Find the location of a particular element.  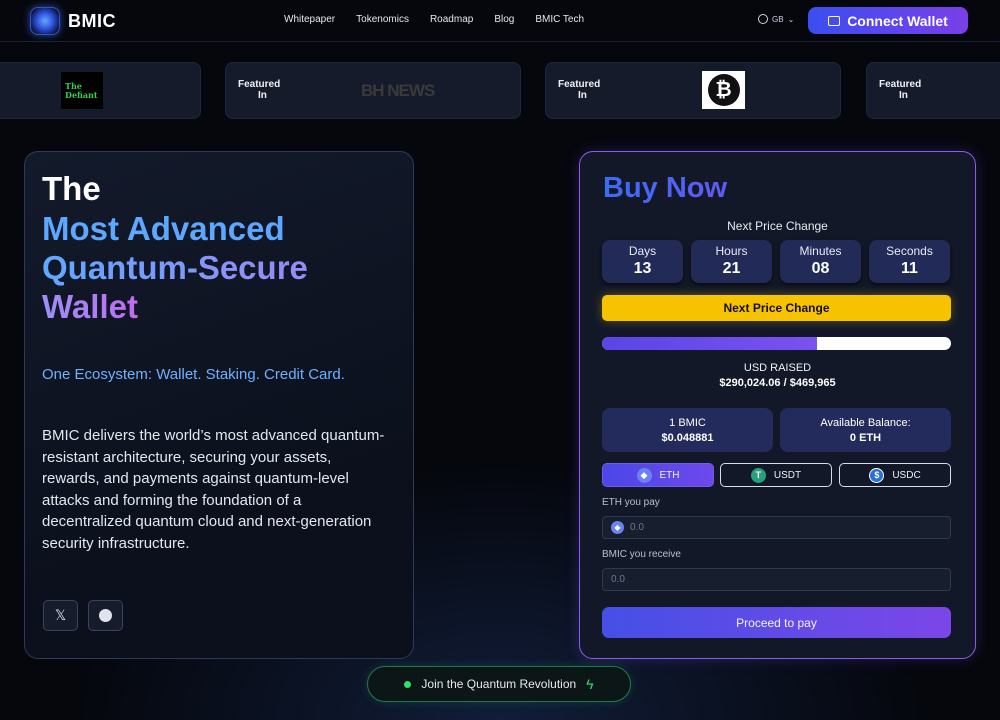

x-icon: 𝕏 is located at coordinates (60, 615).